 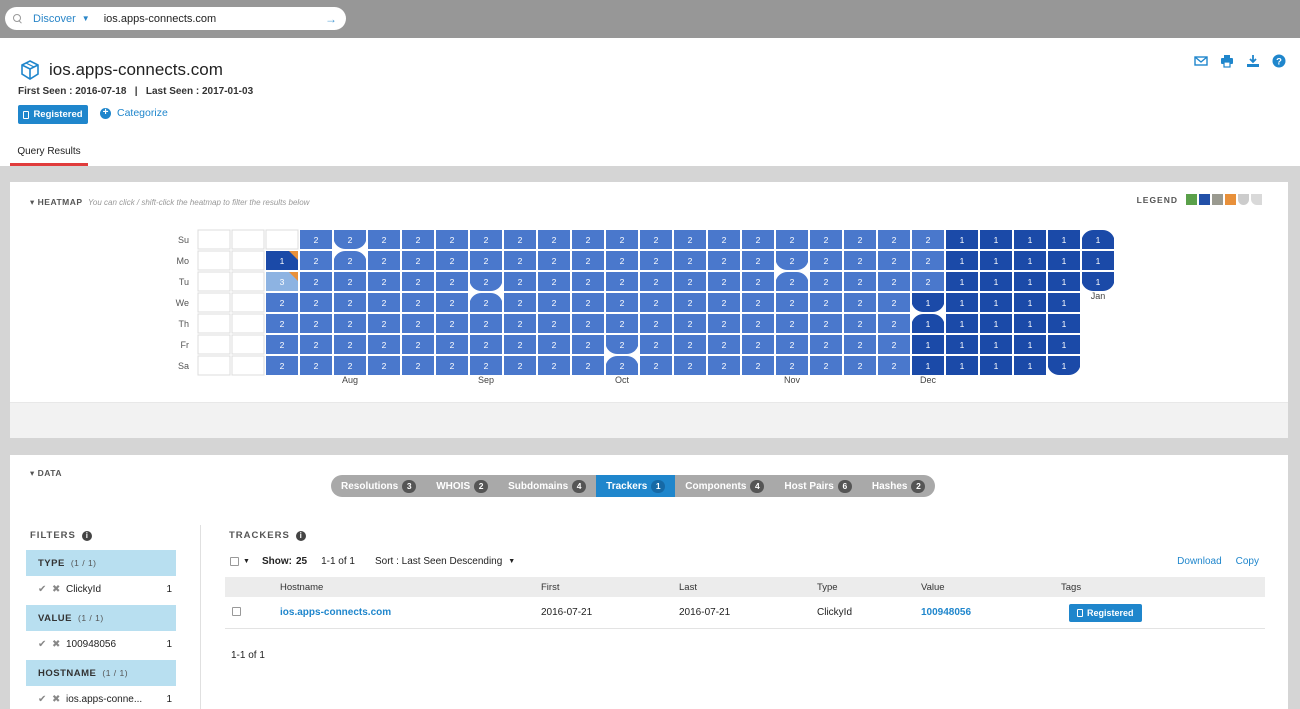 I want to click on day-label: Th, so click(x=183, y=324).